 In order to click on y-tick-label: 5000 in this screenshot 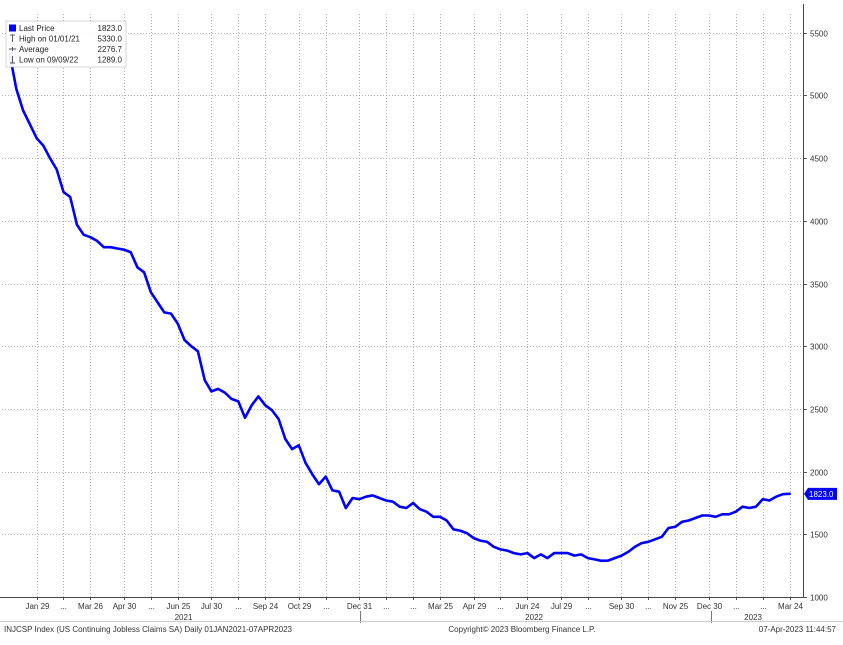, I will do `click(819, 96)`.